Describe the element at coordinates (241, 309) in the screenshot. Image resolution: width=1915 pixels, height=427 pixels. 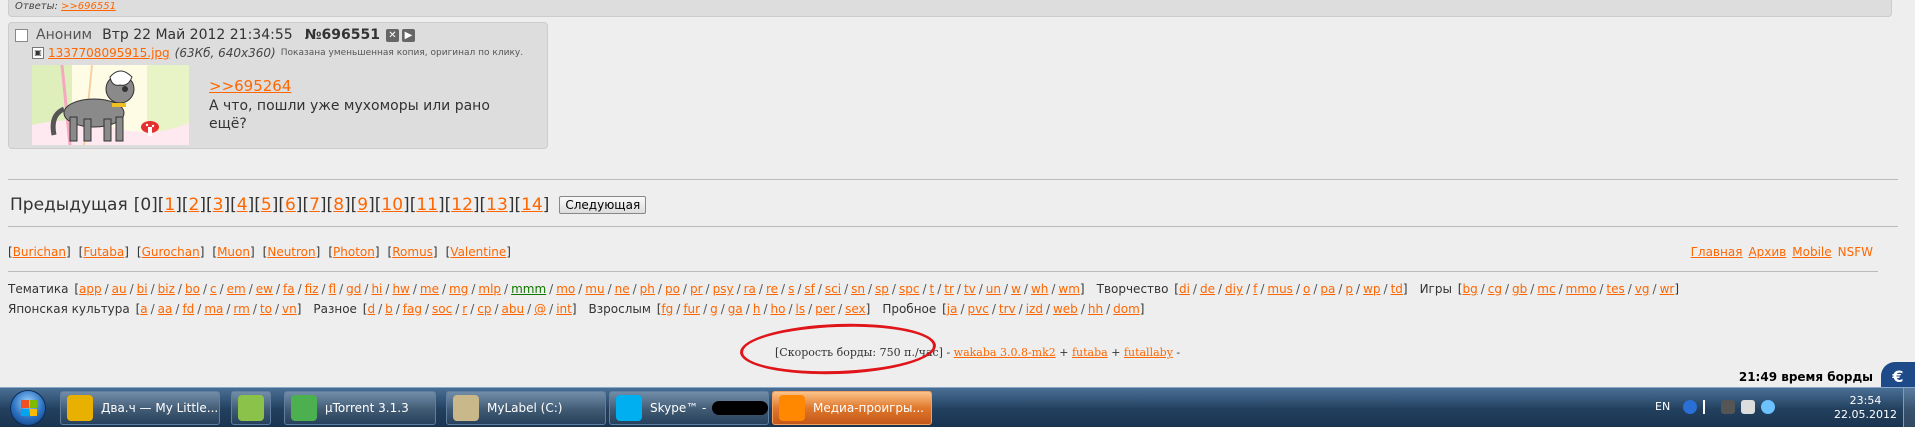
I see `board-link: rm` at that location.